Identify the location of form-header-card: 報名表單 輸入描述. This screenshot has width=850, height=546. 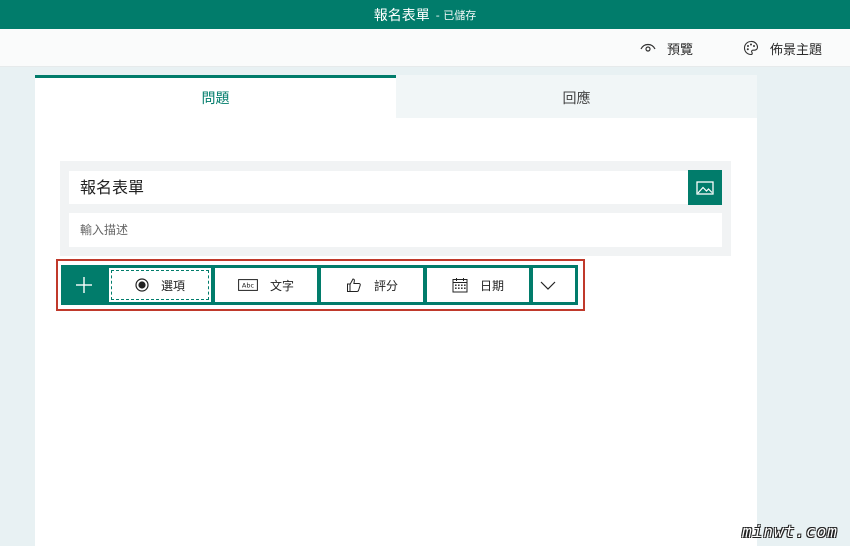
(395, 208).